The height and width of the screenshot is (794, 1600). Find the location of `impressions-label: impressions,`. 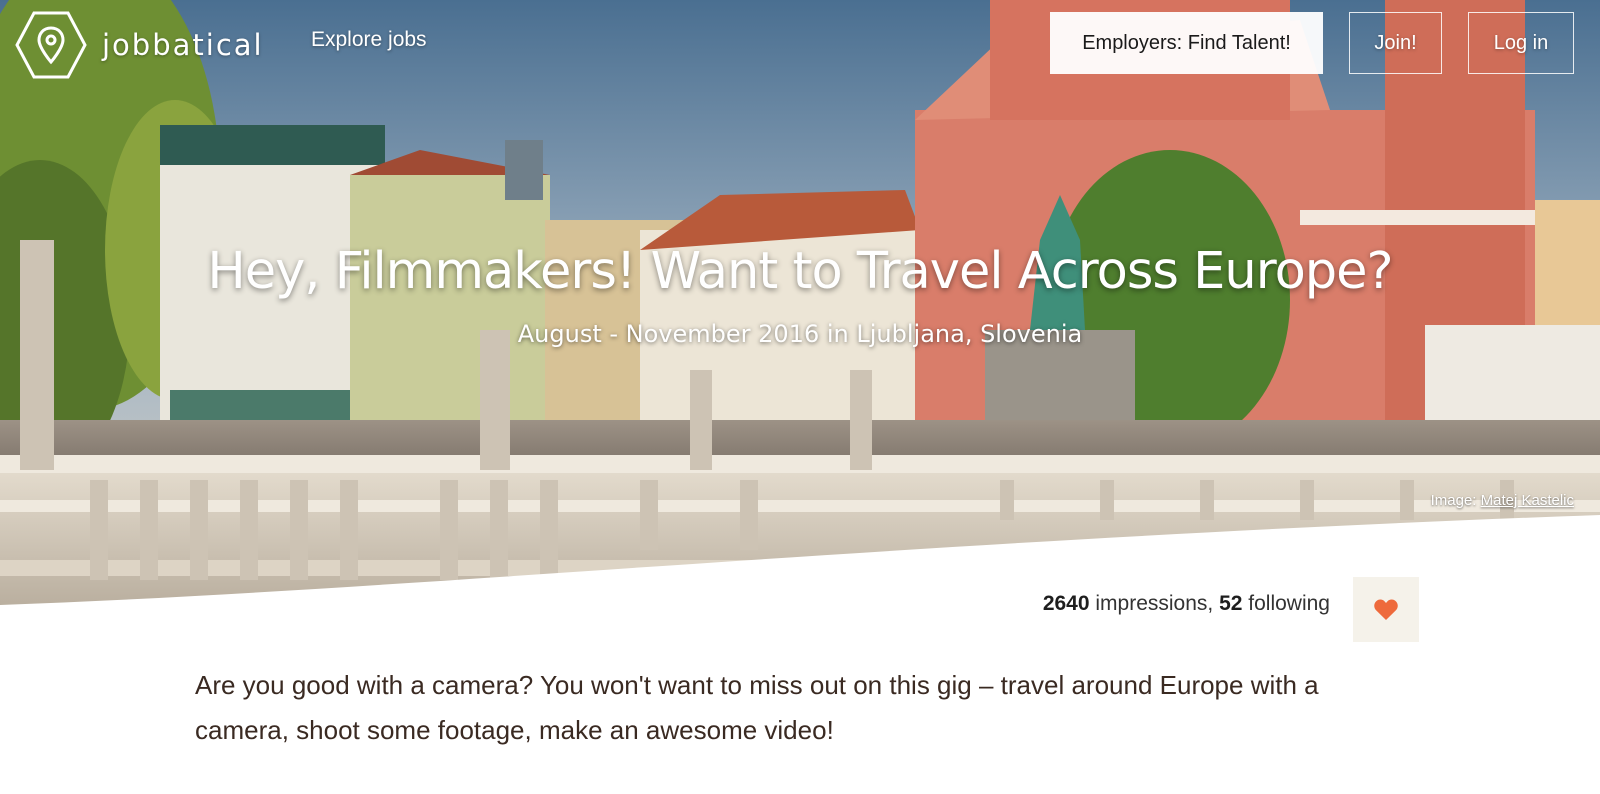

impressions-label: impressions, is located at coordinates (1154, 603).